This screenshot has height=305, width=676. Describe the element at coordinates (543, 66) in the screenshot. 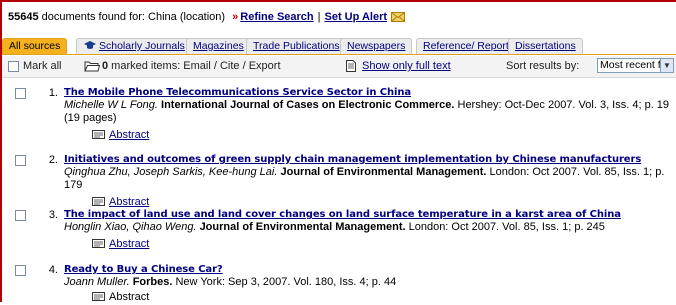

I see `sort-label: Sort results by:` at that location.